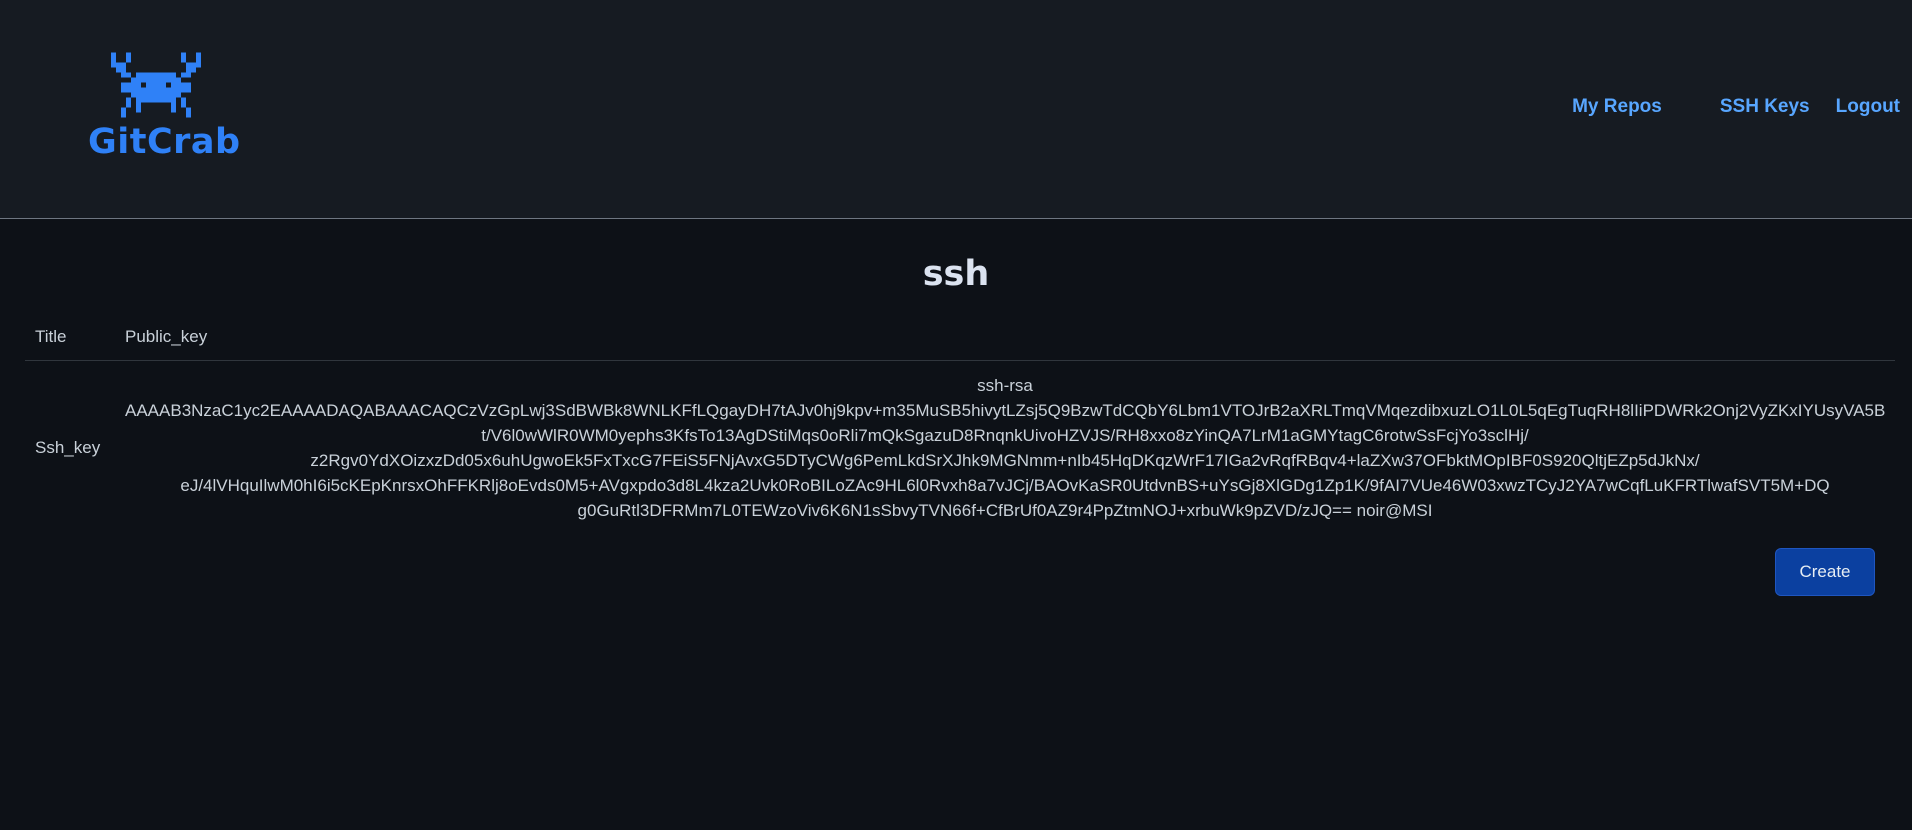  I want to click on logo: GitCrab, so click(164, 107).